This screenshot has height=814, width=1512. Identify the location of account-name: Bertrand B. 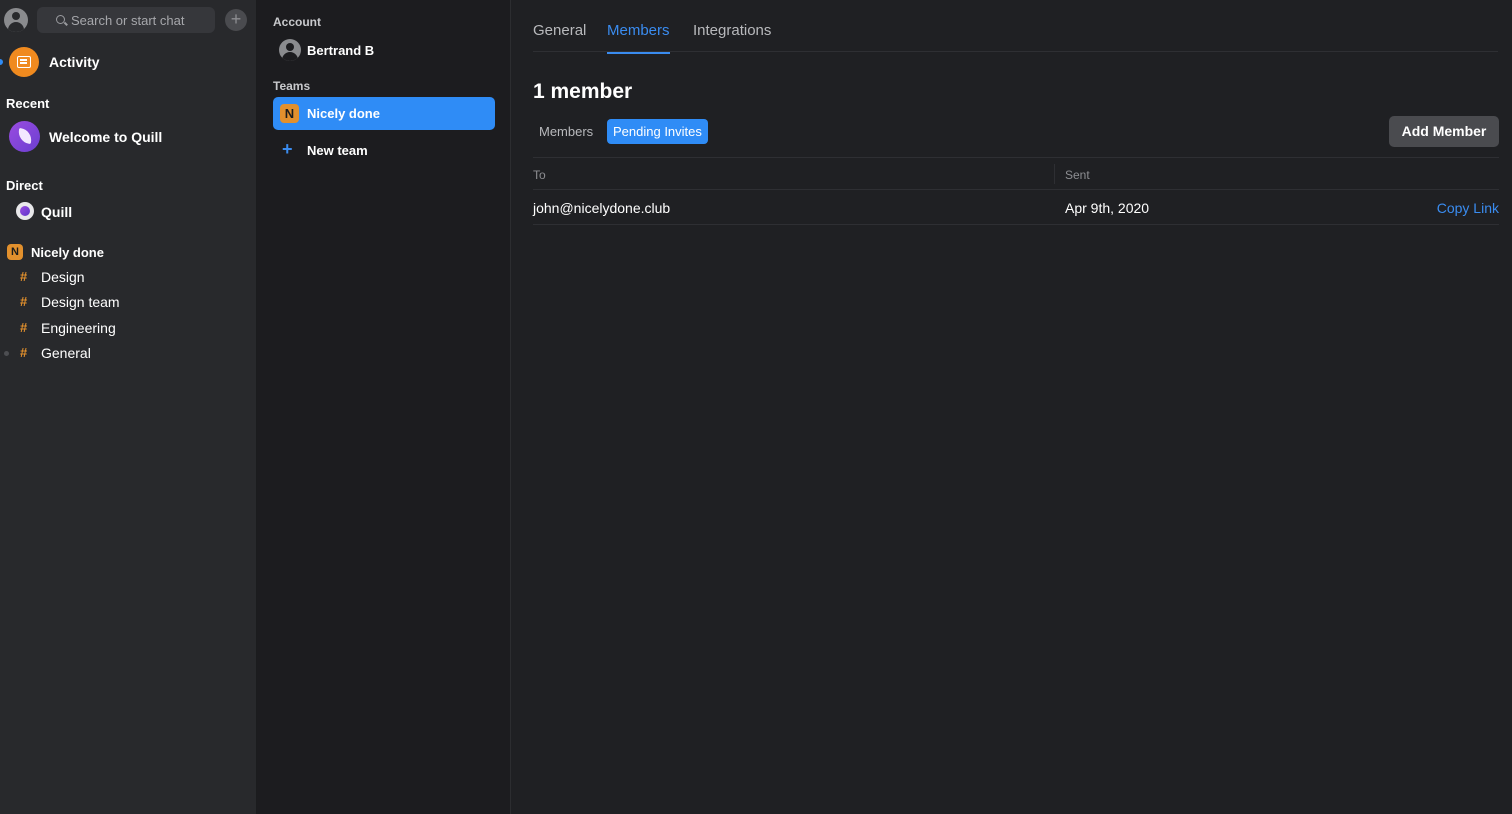
(341, 50).